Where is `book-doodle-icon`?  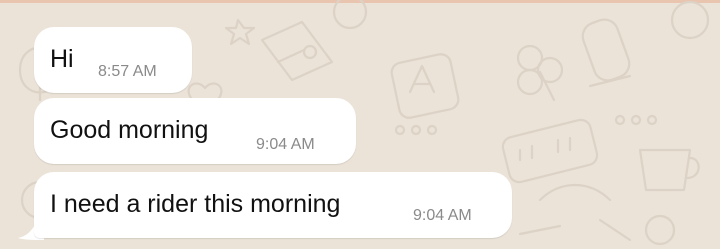 book-doodle-icon is located at coordinates (297, 51).